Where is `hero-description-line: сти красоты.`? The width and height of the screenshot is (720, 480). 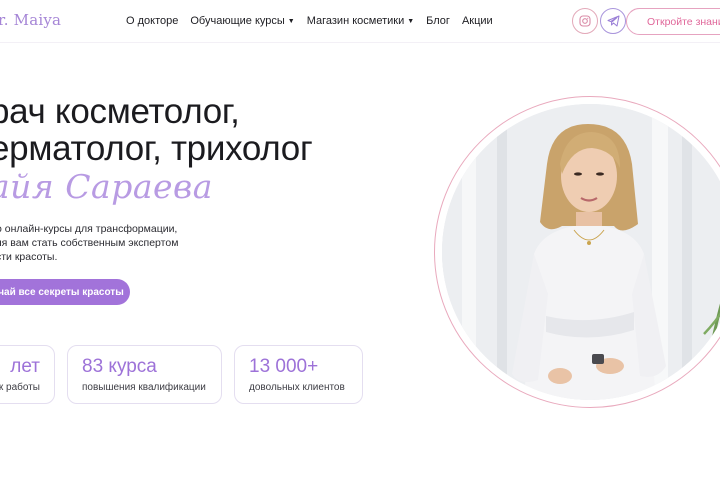 hero-description-line: сти красоты. is located at coordinates (29, 257).